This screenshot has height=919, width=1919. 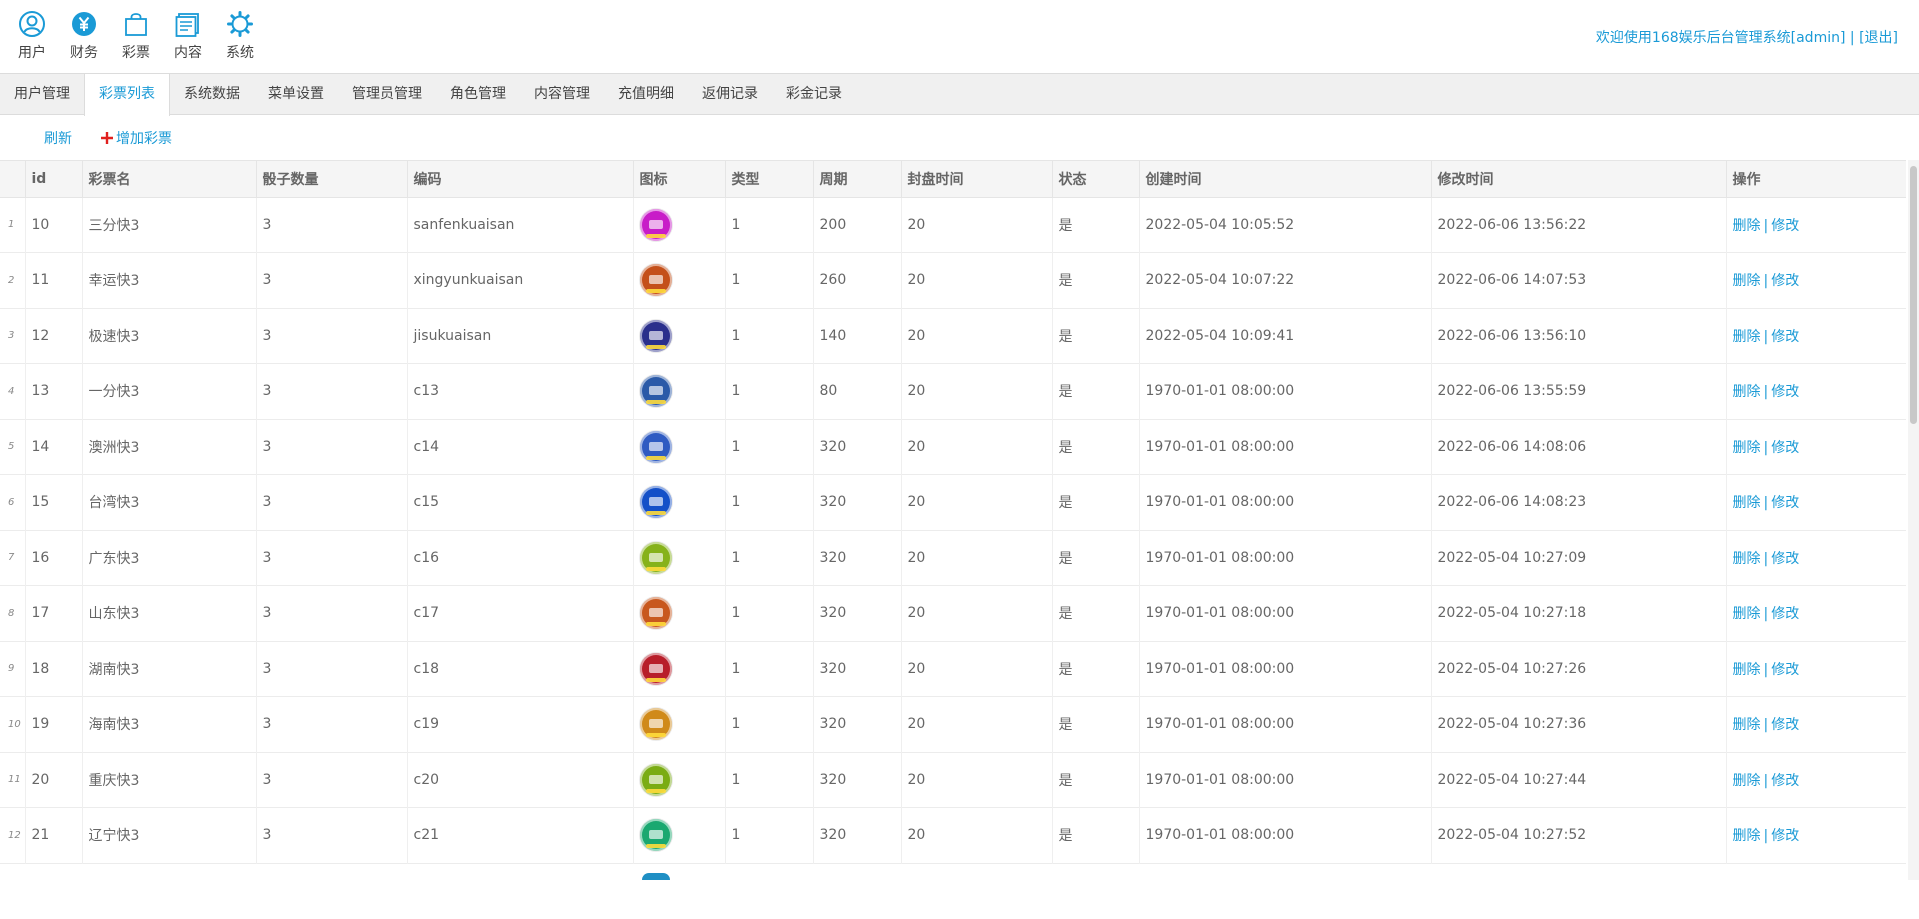 I want to click on header-status: 状态, so click(x=1096, y=179).